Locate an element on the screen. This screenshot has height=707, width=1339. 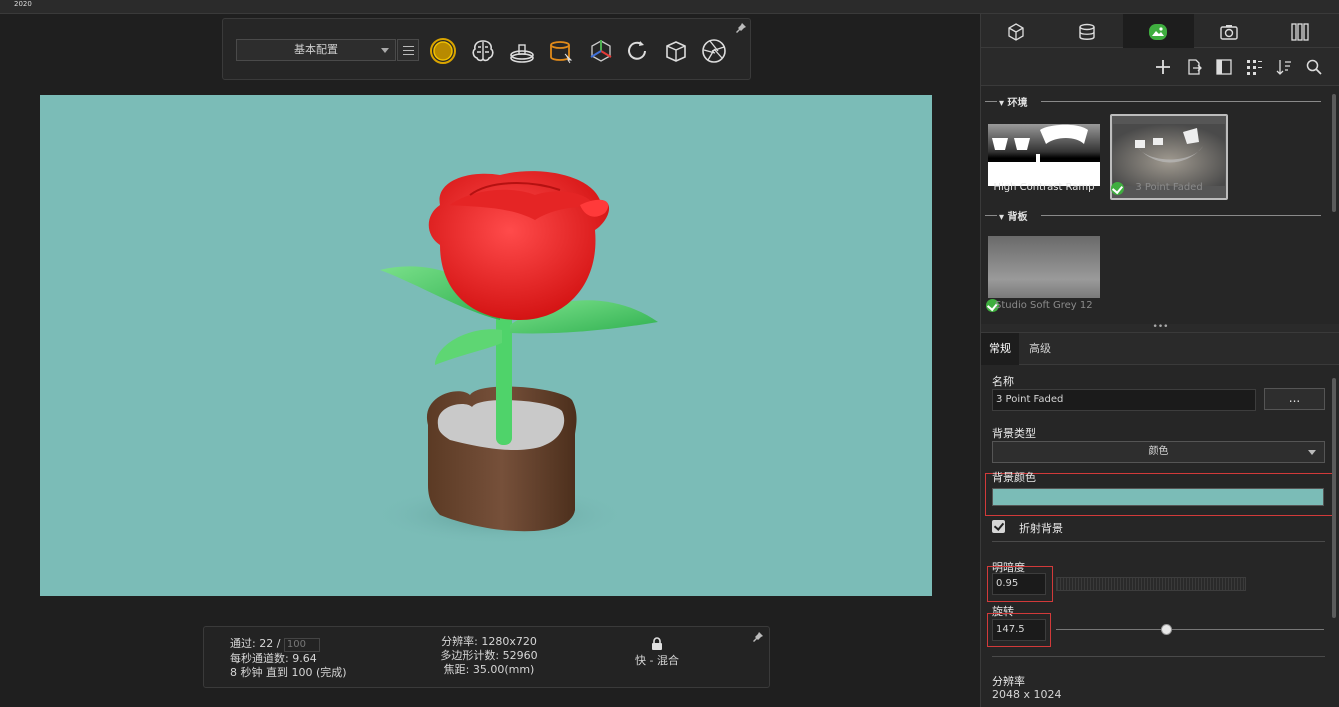
panel-tabs is located at coordinates (1160, 31).